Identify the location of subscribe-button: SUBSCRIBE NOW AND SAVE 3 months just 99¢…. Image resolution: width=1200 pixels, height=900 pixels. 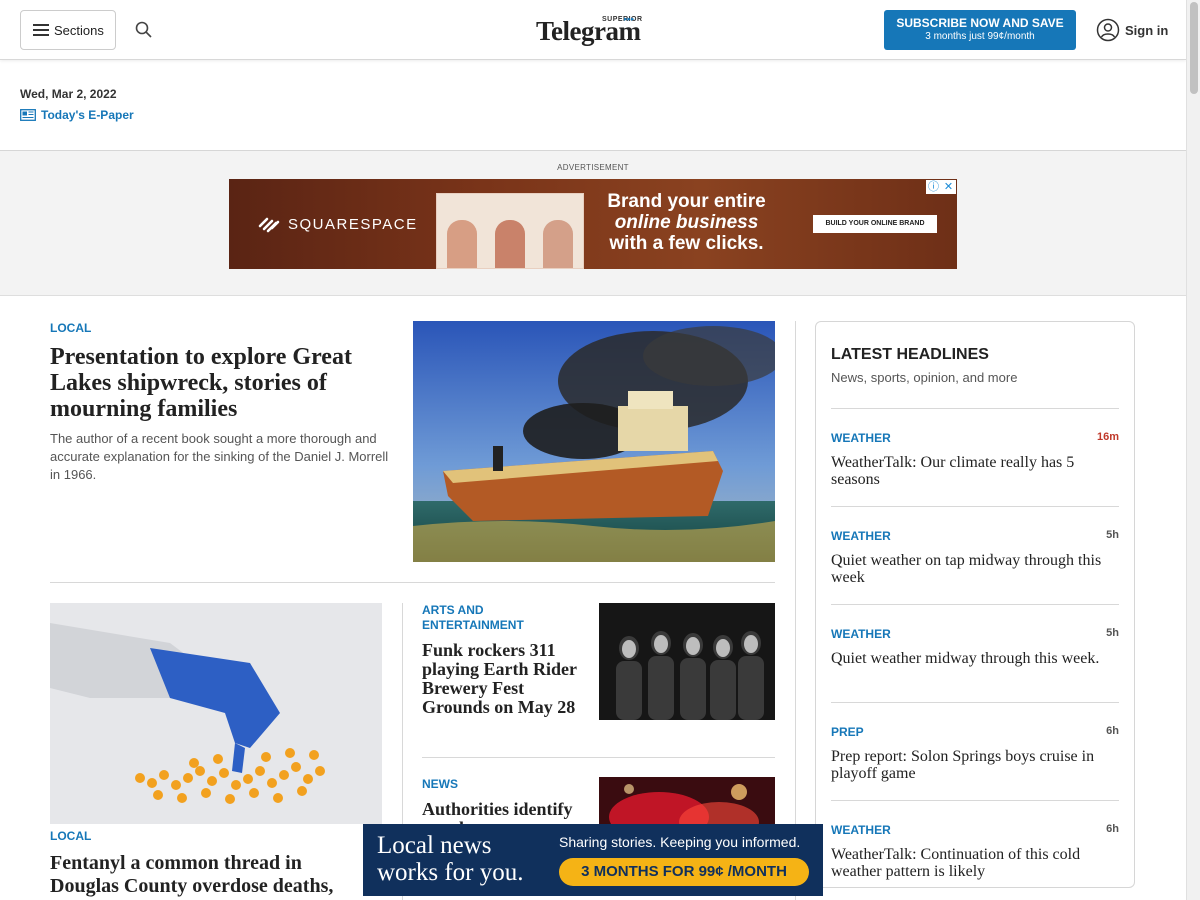
(980, 30).